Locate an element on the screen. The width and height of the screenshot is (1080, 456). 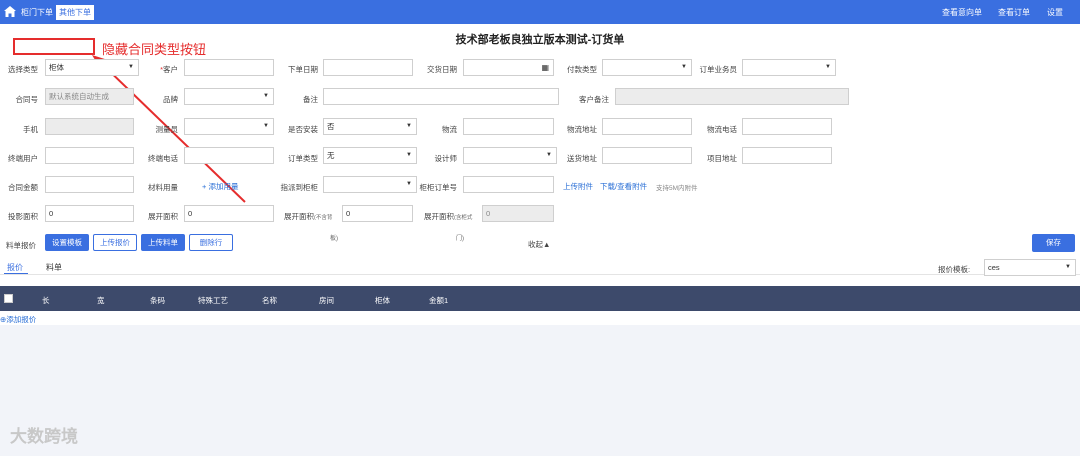
end-phone-label: 终端电话 is located at coordinates (163, 158).